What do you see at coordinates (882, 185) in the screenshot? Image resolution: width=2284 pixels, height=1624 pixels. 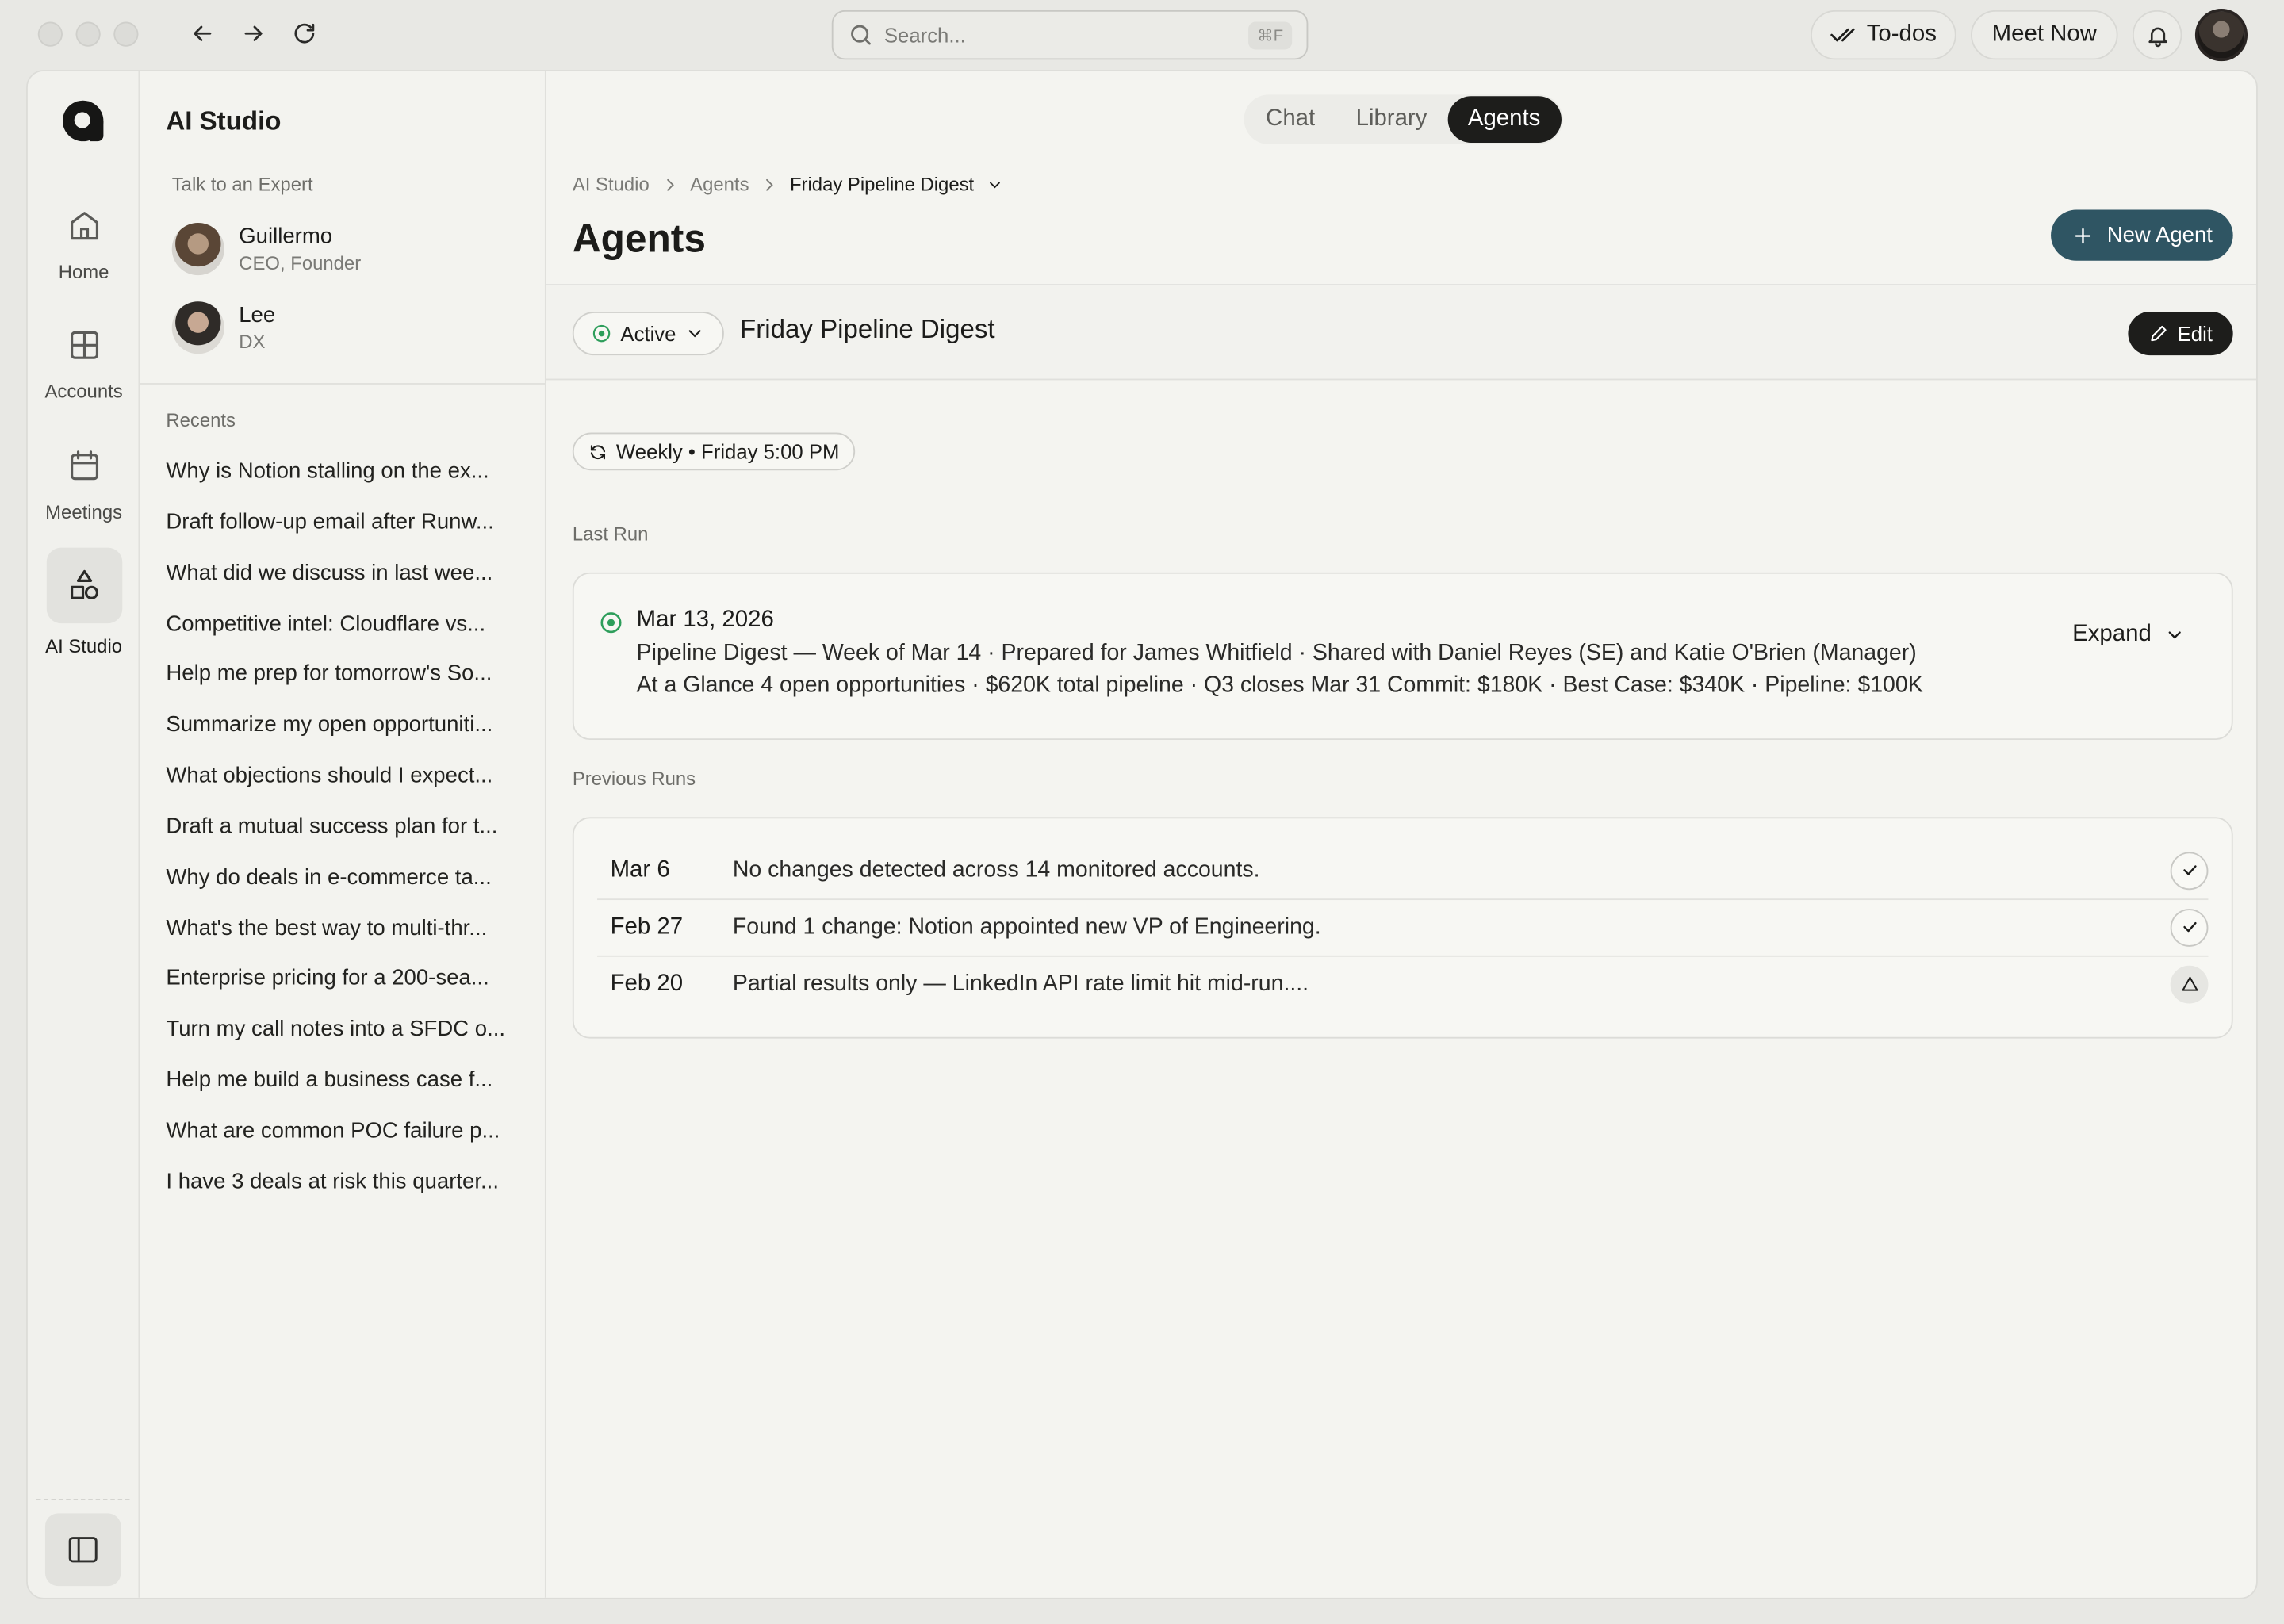 I see `breadcrumb-current: Friday Pipeline Digest` at bounding box center [882, 185].